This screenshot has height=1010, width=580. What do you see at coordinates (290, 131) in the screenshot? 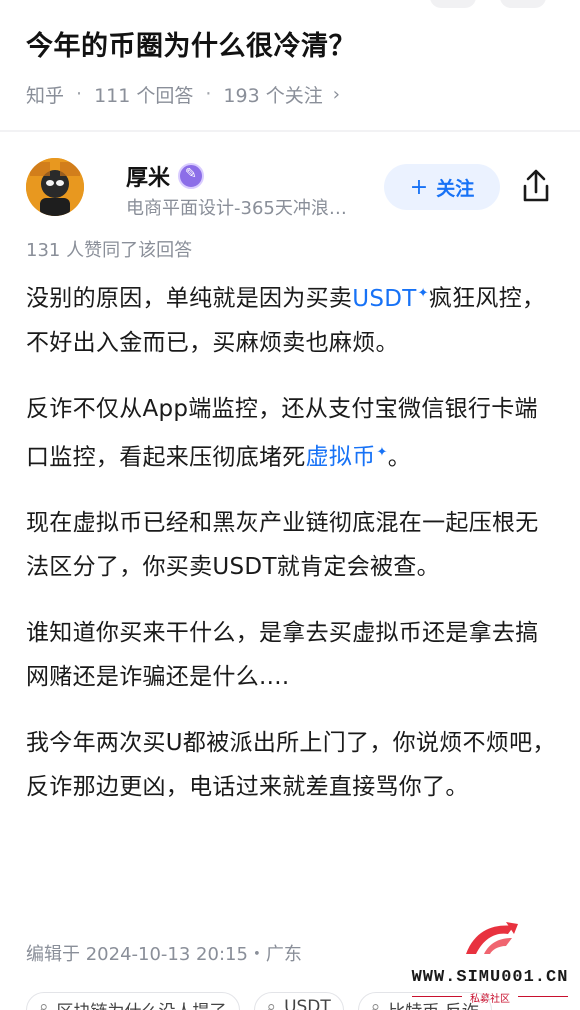
I see `section-divider` at bounding box center [290, 131].